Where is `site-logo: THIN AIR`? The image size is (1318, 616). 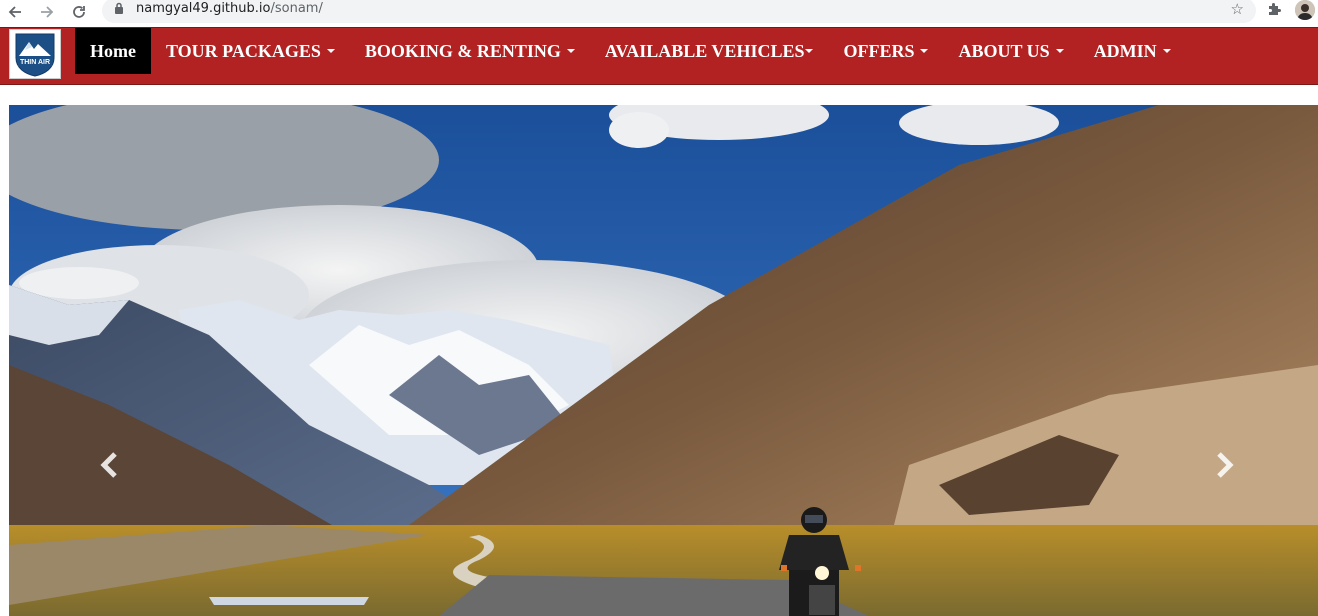 site-logo: THIN AIR is located at coordinates (35, 54).